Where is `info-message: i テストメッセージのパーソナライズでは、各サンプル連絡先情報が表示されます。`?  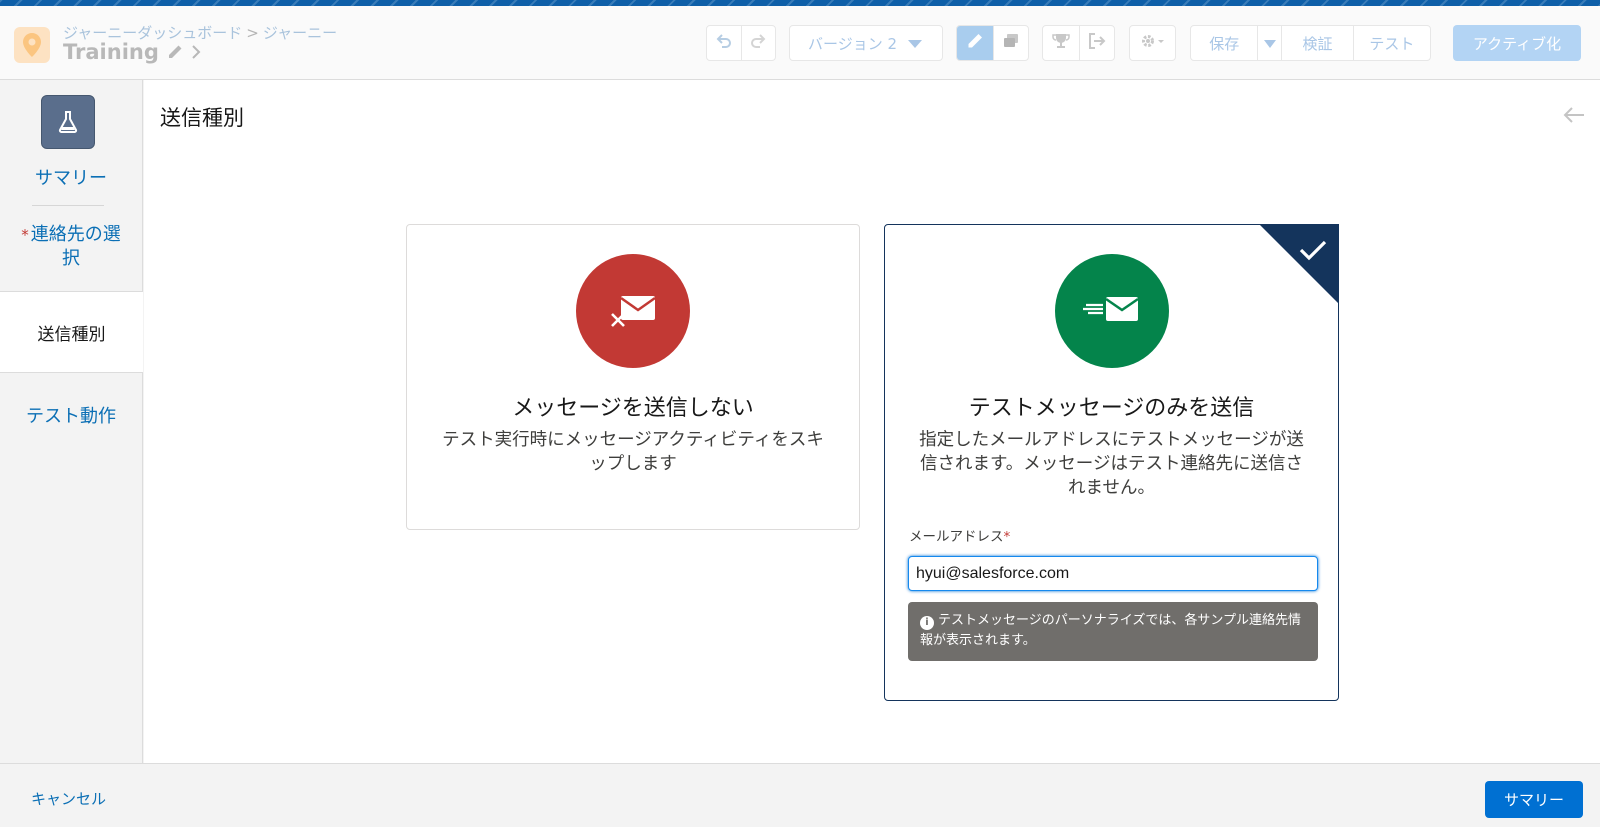 info-message: i テストメッセージのパーソナライズでは、各サンプル連絡先情報が表示されます。 is located at coordinates (1113, 631).